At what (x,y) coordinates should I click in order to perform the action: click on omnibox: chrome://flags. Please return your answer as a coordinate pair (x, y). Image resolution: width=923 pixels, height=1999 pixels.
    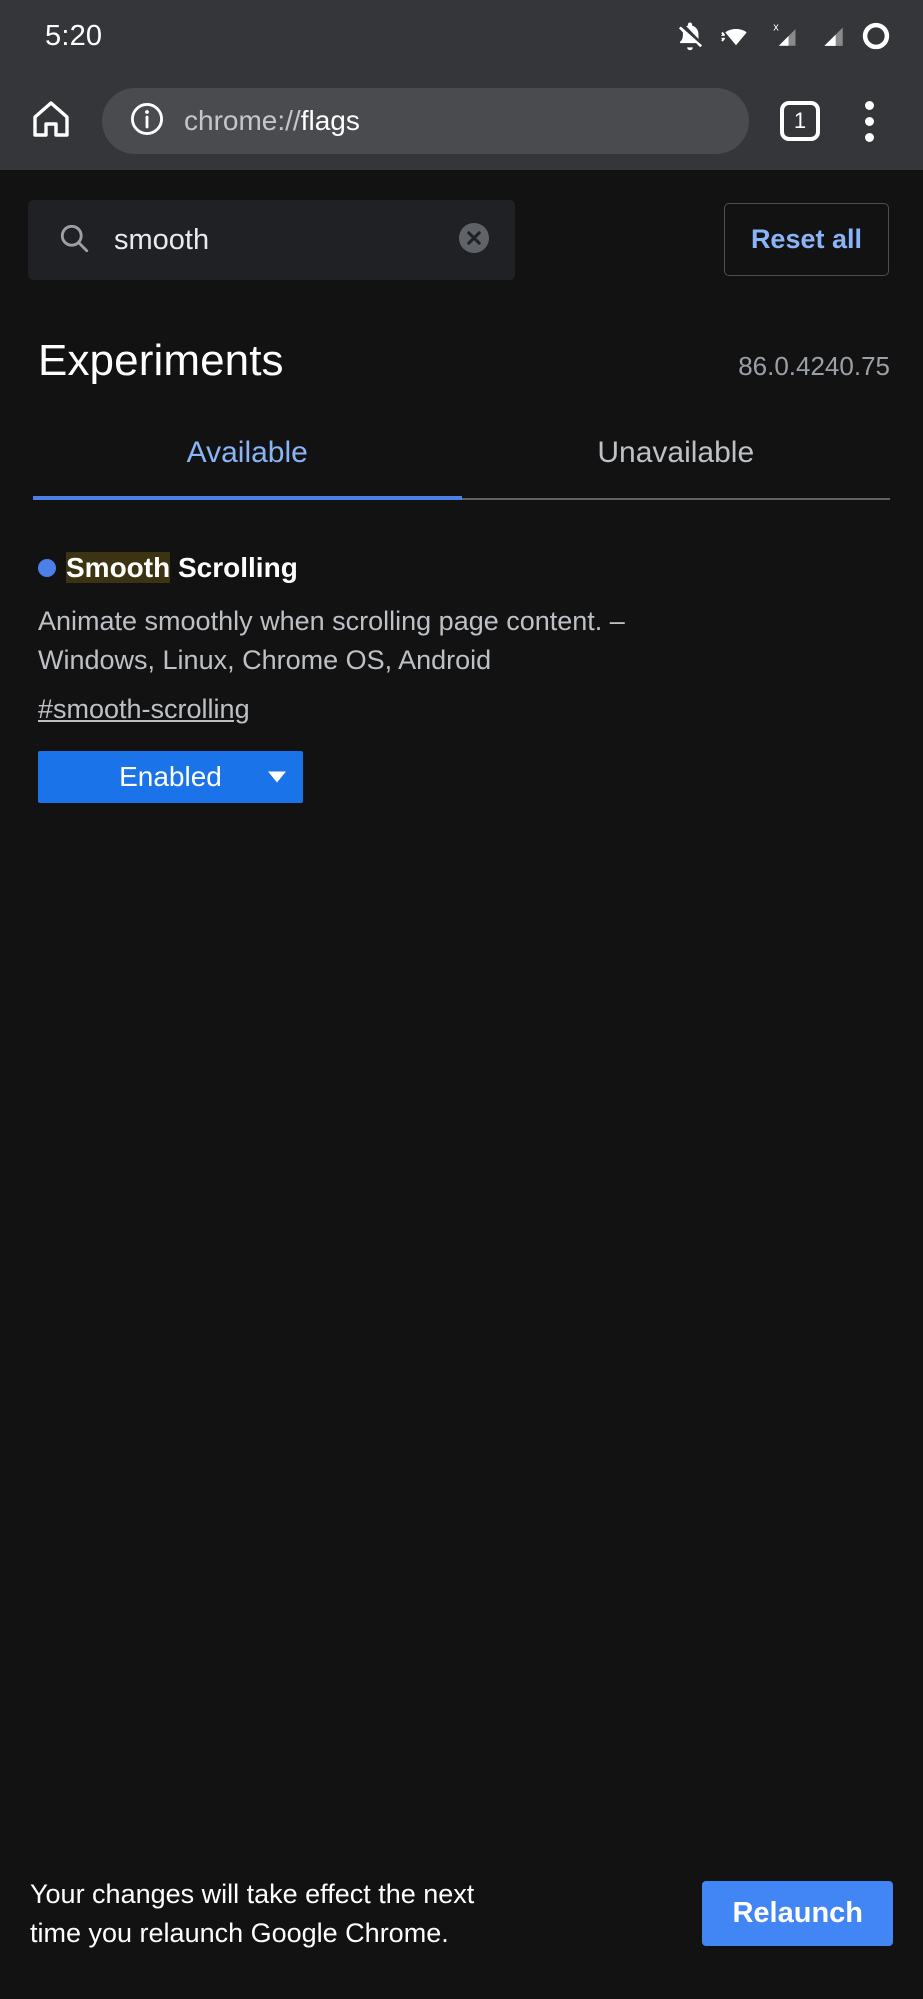
    Looking at the image, I should click on (425, 121).